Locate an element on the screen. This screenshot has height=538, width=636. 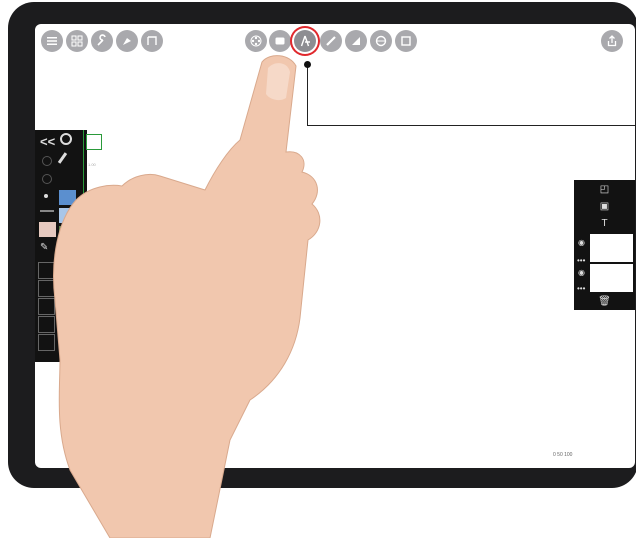
compass-icon is located at coordinates (305, 41).